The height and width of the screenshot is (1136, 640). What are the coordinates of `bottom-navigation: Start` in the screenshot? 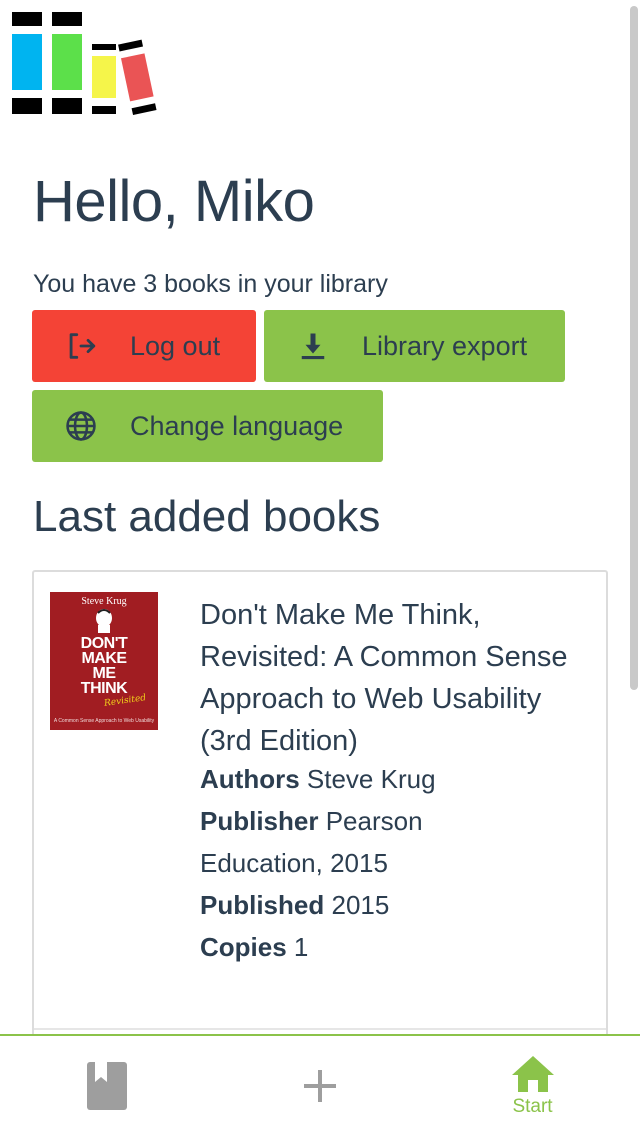 It's located at (320, 1085).